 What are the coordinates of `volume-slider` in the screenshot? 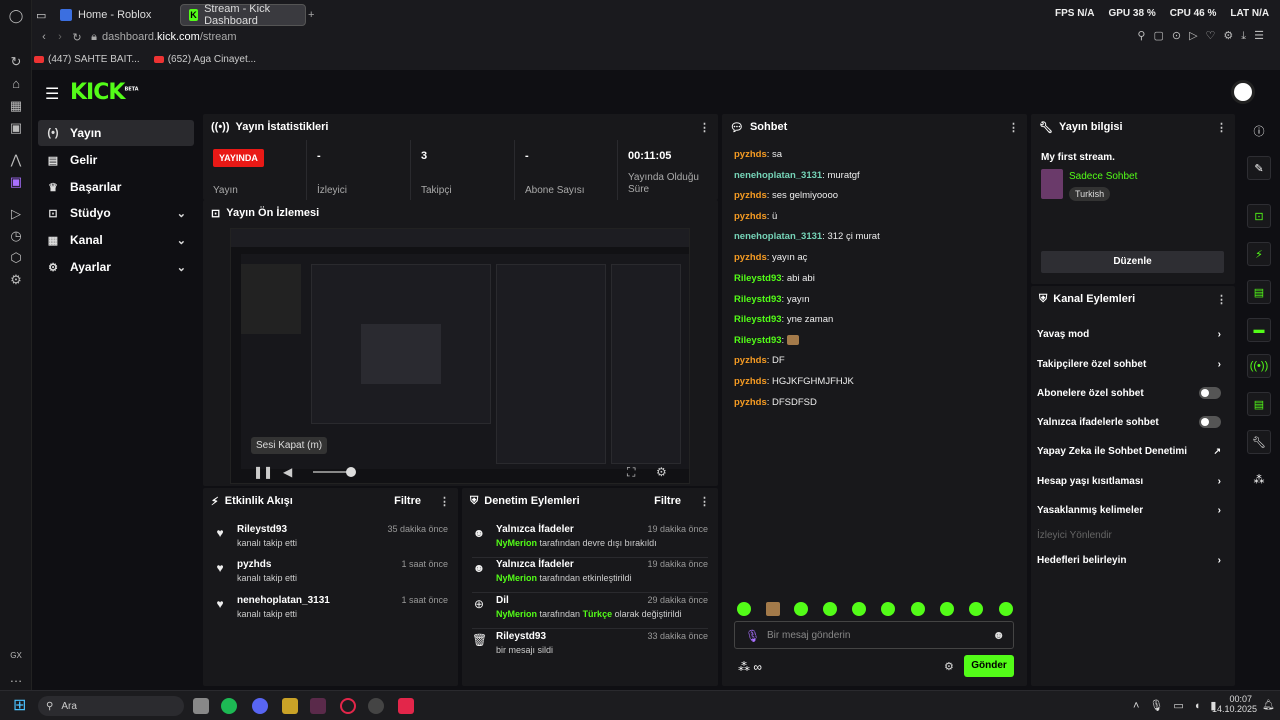 It's located at (331, 472).